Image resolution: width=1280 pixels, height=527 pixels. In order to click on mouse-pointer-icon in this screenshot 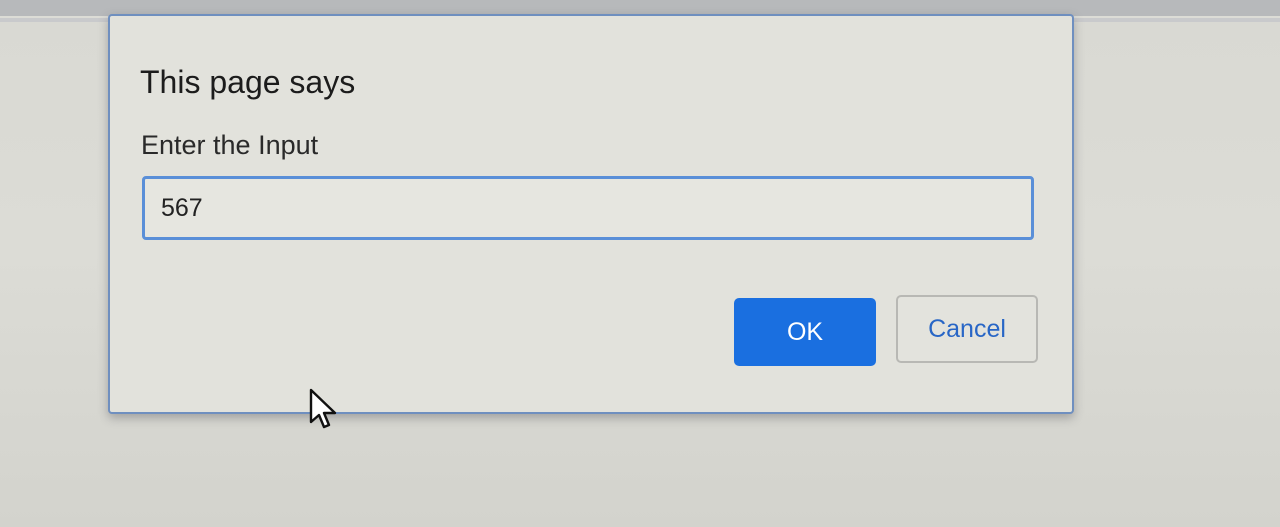, I will do `click(323, 408)`.